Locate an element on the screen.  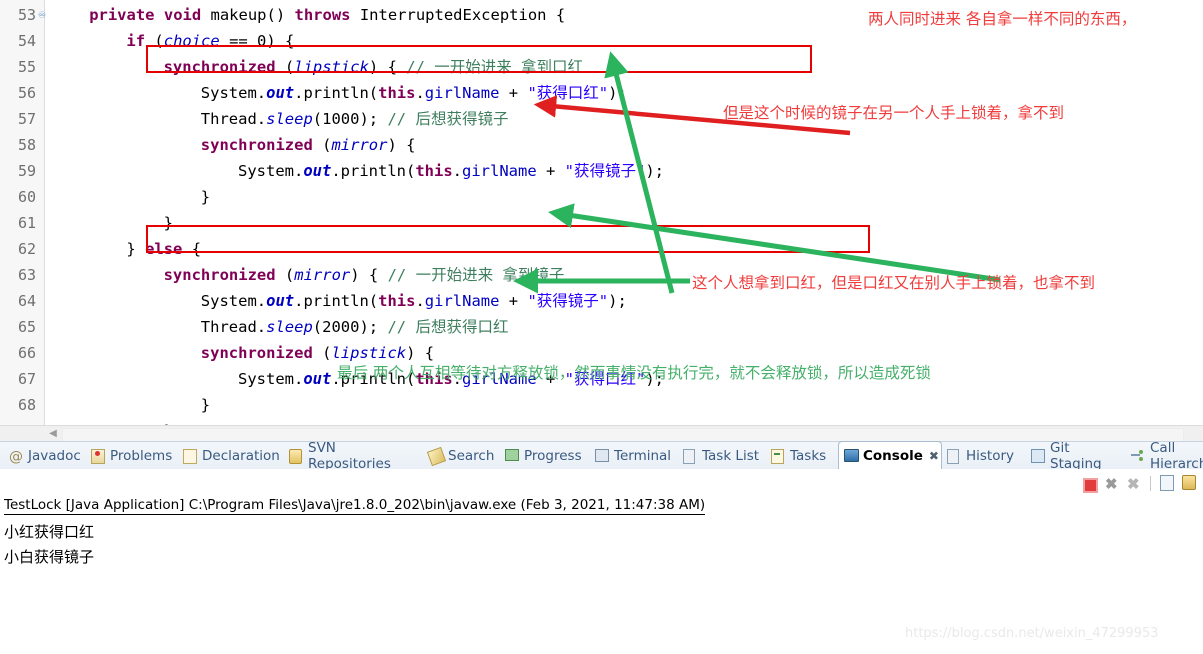
remove-all-launches-button: ✖ is located at coordinates (1135, 484).